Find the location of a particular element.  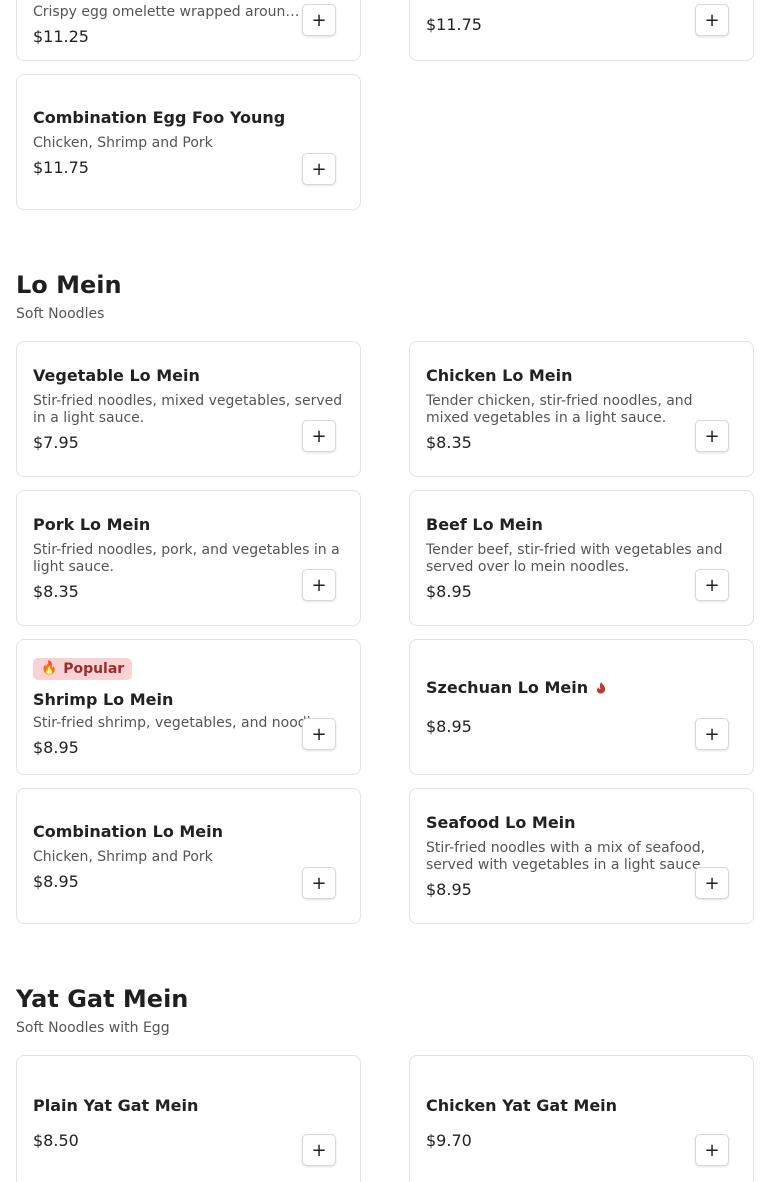

section-subtitle: Soft Noodles is located at coordinates (60, 314).